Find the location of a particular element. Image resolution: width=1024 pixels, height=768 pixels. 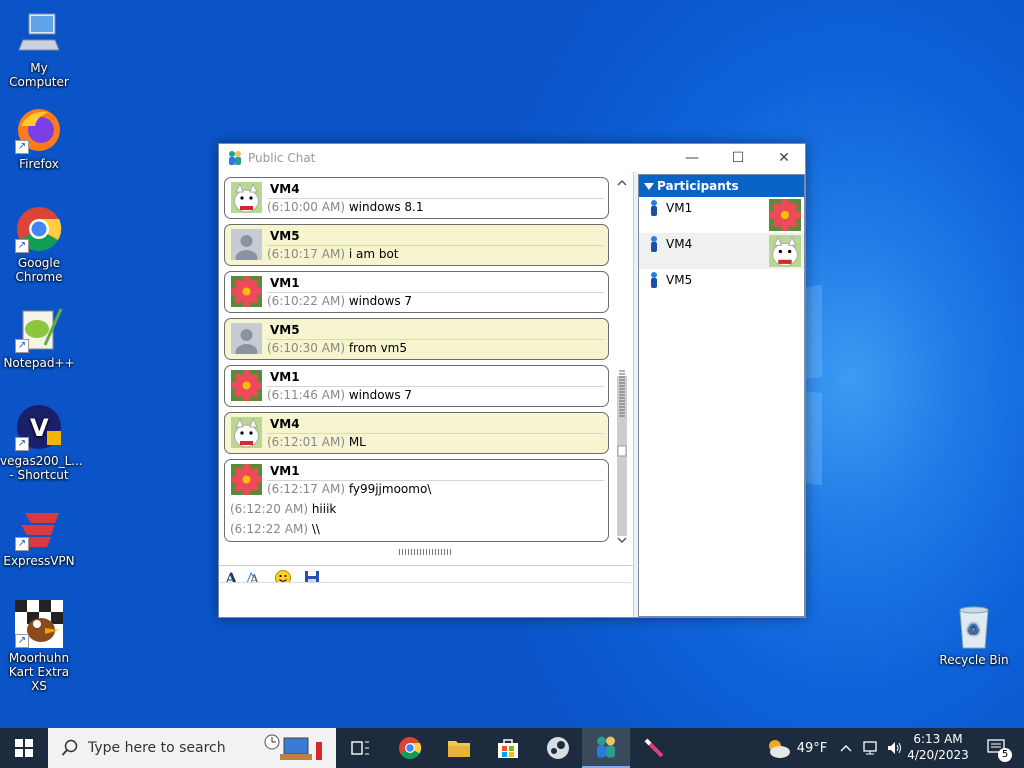

speaker-icon is located at coordinates (894, 748).